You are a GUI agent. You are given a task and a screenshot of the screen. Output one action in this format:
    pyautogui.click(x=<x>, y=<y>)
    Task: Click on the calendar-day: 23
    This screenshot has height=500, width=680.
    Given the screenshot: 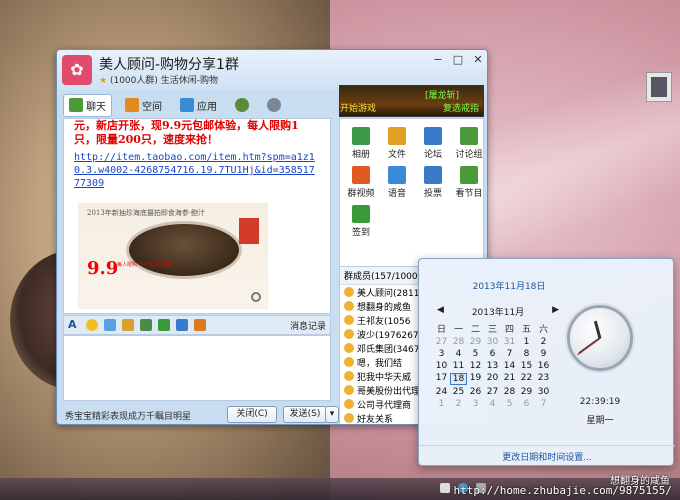 What is the action you would take?
    pyautogui.click(x=543, y=379)
    